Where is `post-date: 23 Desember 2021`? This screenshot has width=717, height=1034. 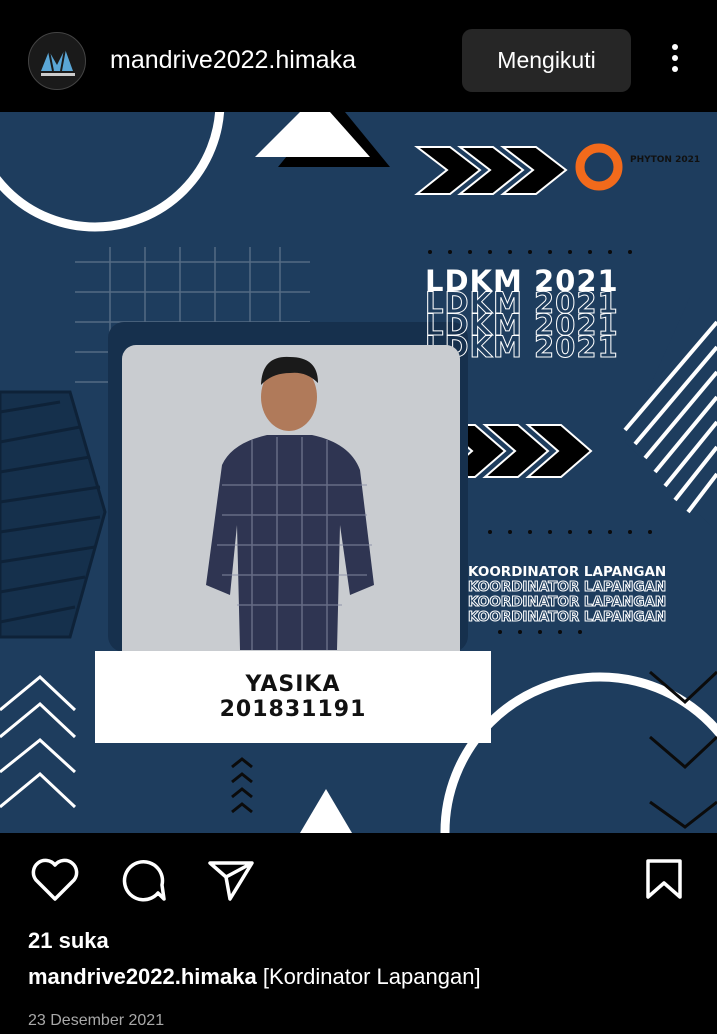 post-date: 23 Desember 2021 is located at coordinates (96, 1020).